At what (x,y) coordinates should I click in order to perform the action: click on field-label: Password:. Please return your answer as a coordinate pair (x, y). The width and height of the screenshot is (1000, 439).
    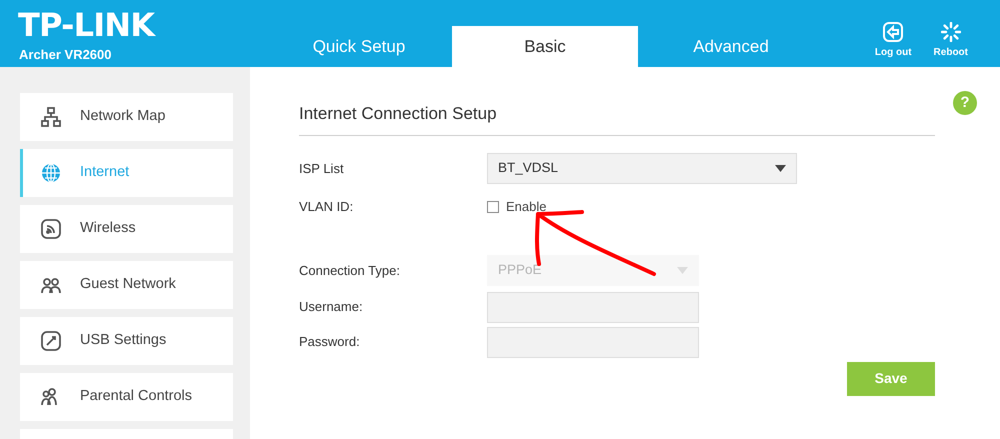
    Looking at the image, I should click on (330, 342).